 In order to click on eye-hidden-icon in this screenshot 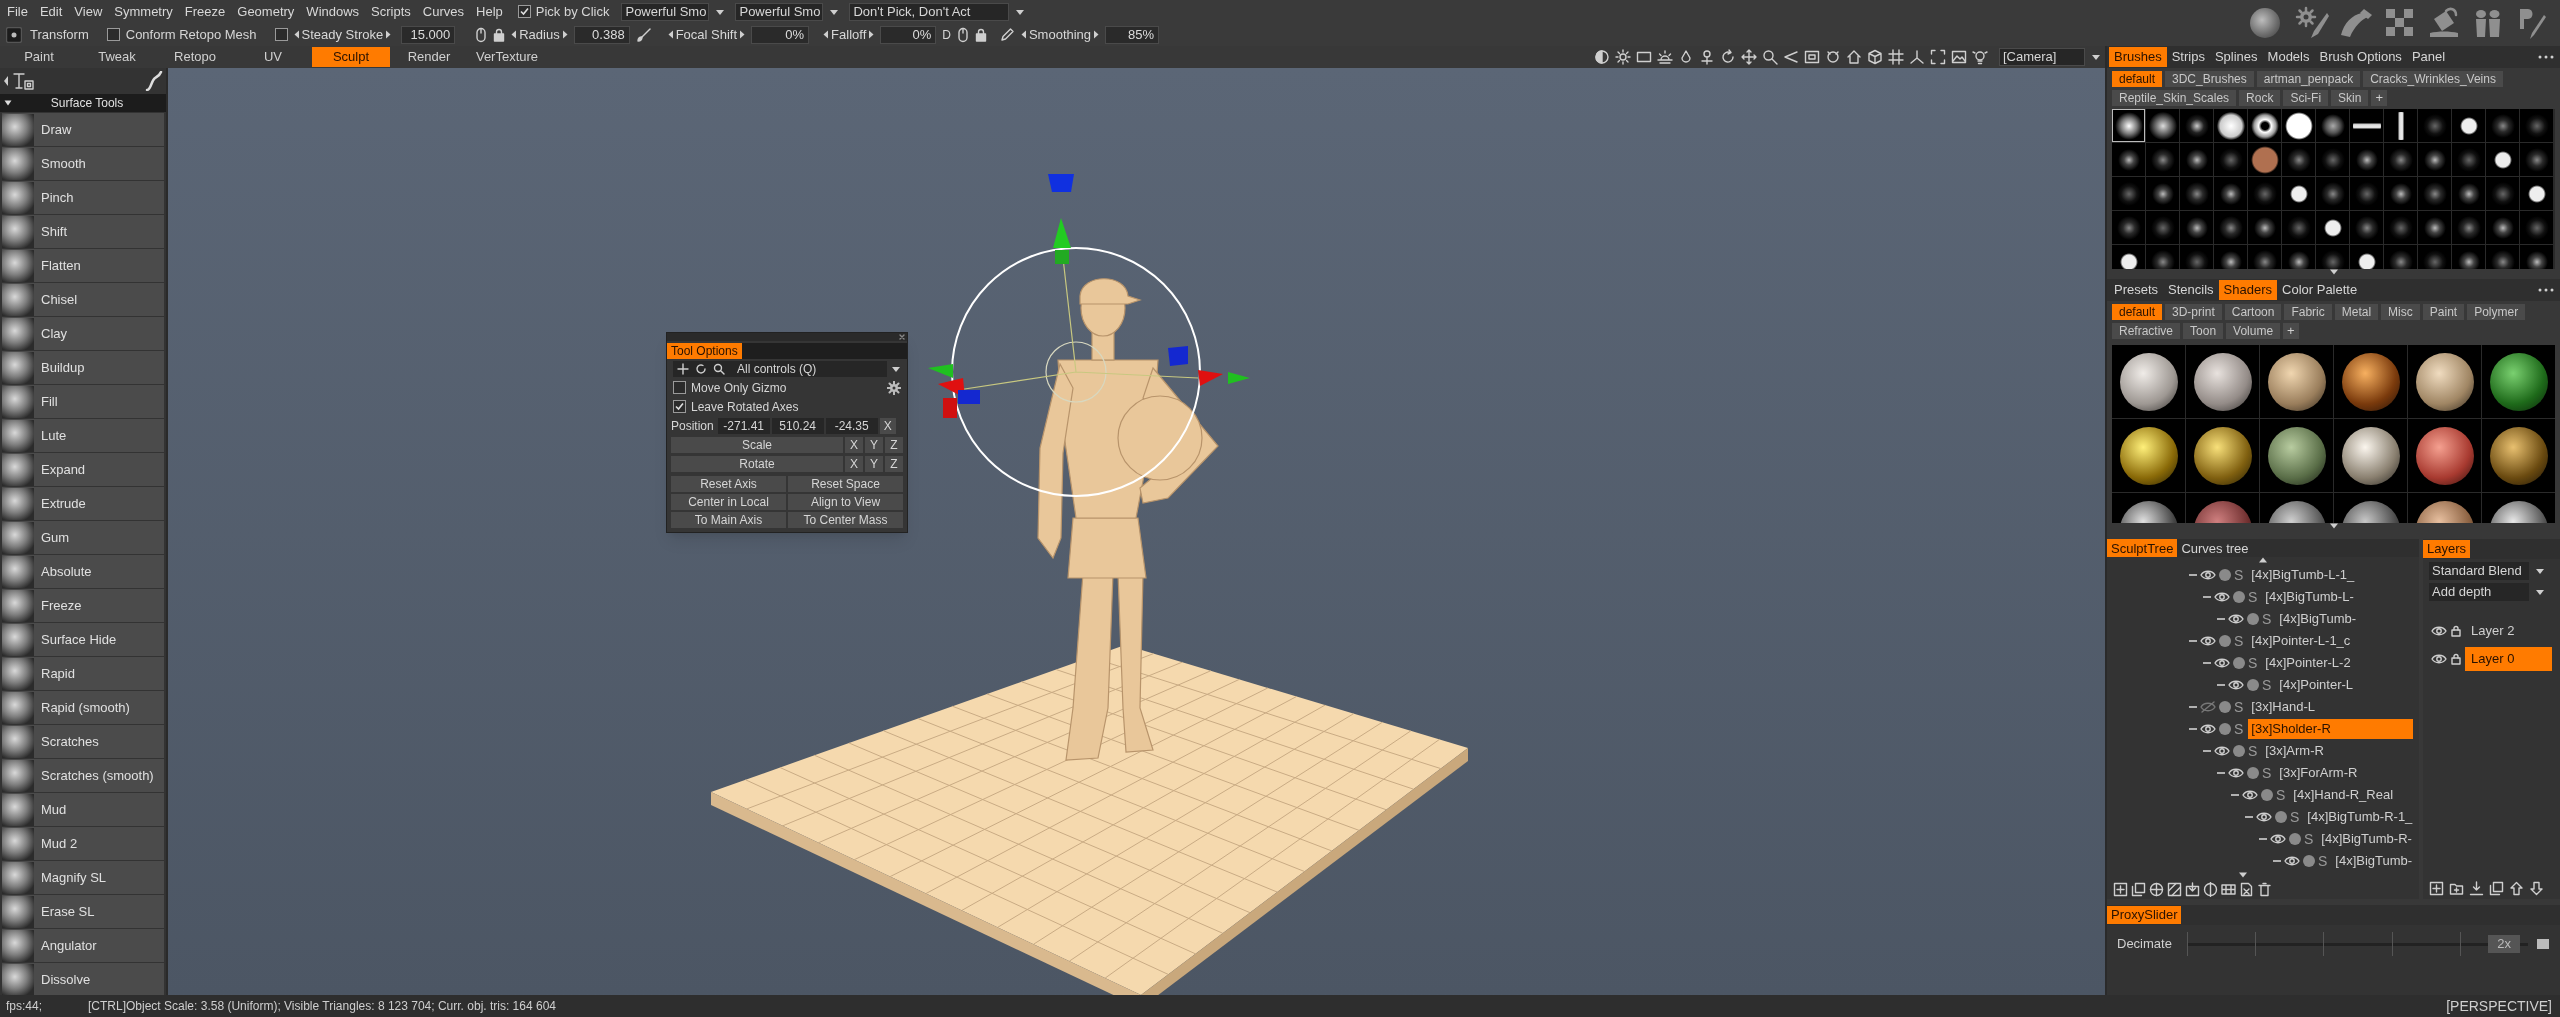, I will do `click(2208, 707)`.